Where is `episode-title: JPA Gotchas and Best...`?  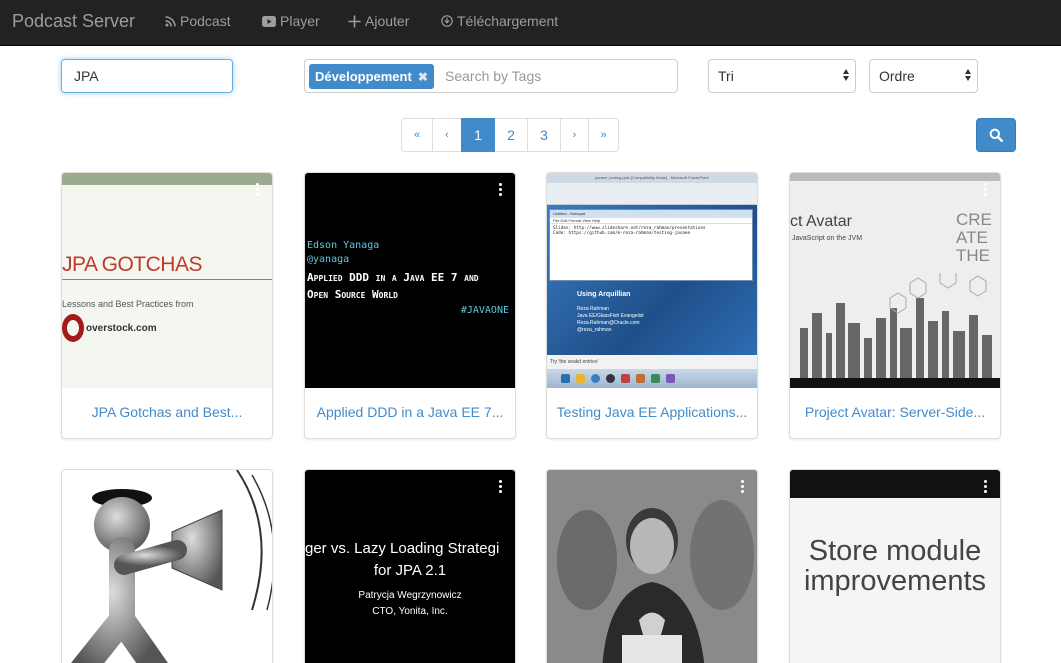 episode-title: JPA Gotchas and Best... is located at coordinates (167, 412).